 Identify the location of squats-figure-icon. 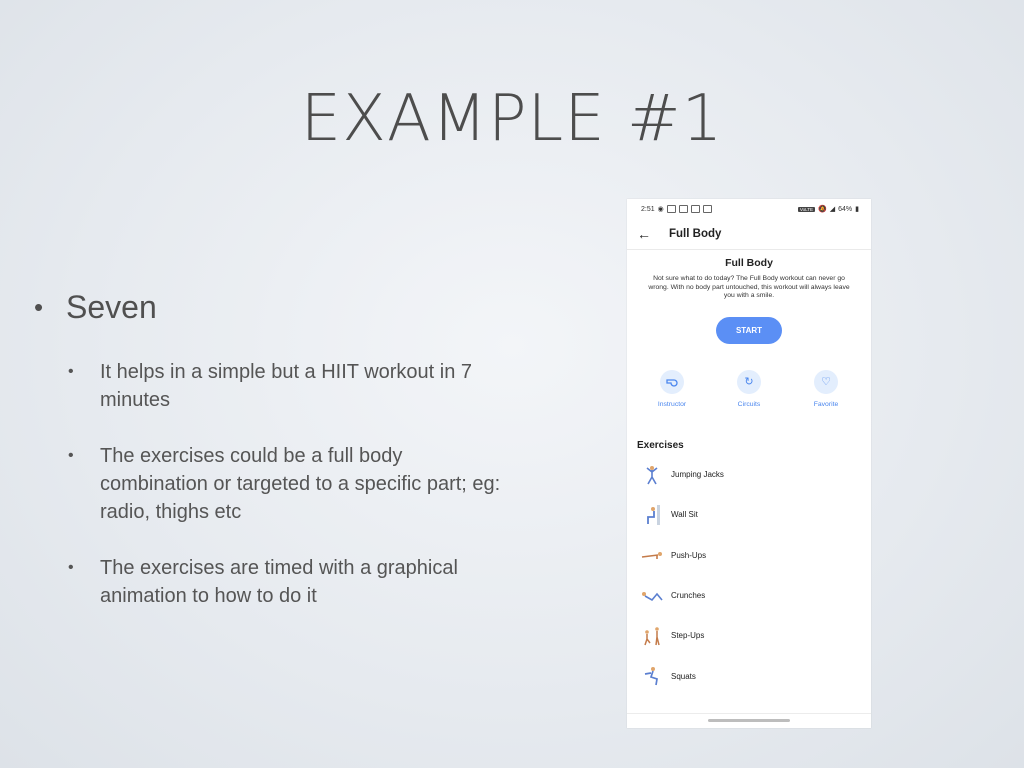
(652, 676).